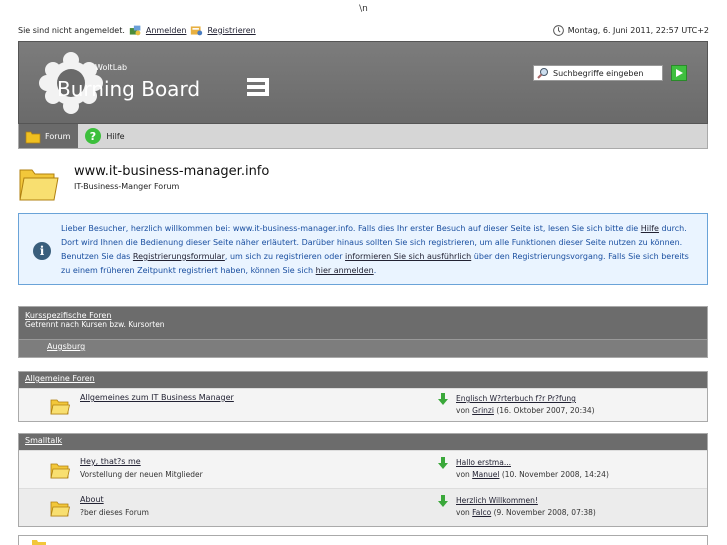 Image resolution: width=727 pixels, height=545 pixels. Describe the element at coordinates (92, 499) in the screenshot. I see `board-name-link: About` at that location.